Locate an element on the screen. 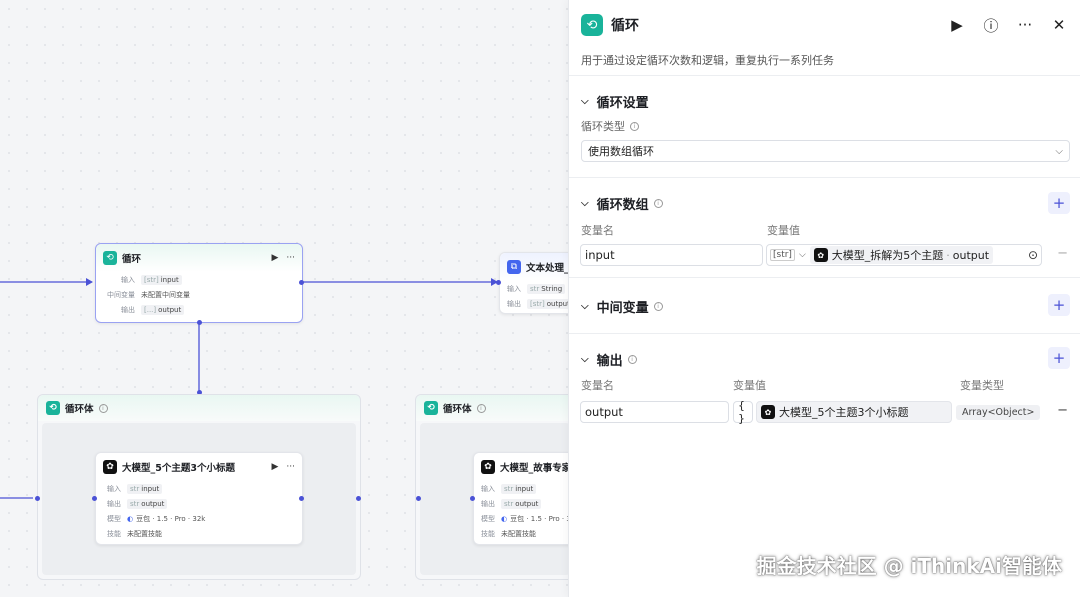 The image size is (1080, 597). llm-row-output: 输出 str output is located at coordinates (199, 503).